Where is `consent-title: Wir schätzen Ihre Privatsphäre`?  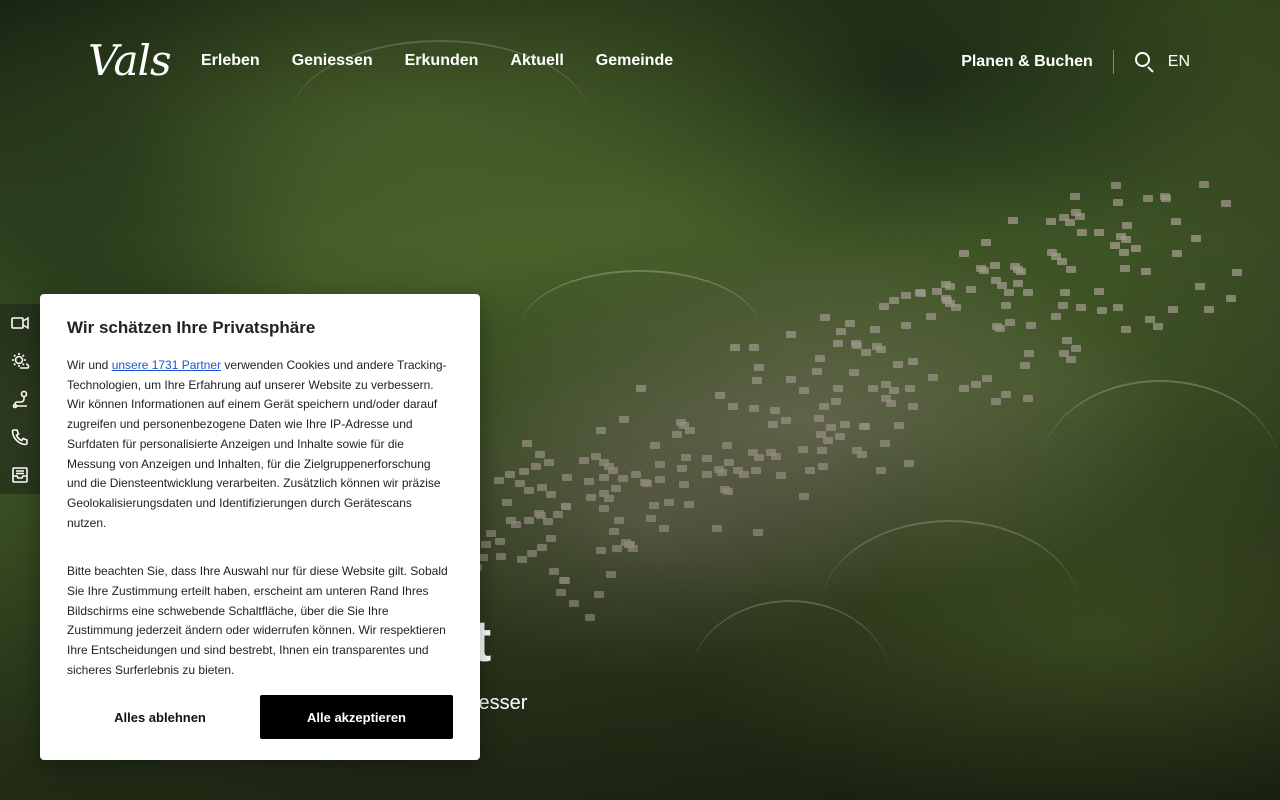
consent-title: Wir schätzen Ihre Privatsphäre is located at coordinates (191, 327).